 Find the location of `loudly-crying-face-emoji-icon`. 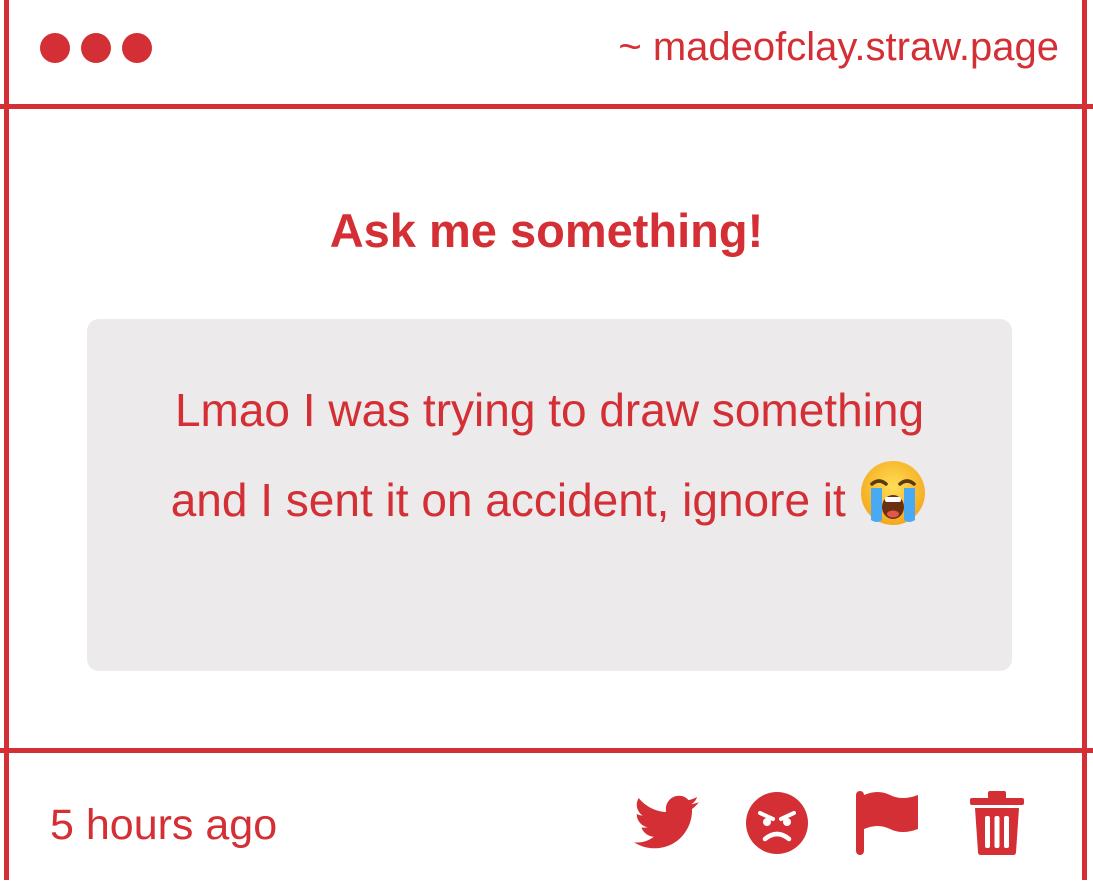

loudly-crying-face-emoji-icon is located at coordinates (893, 493).